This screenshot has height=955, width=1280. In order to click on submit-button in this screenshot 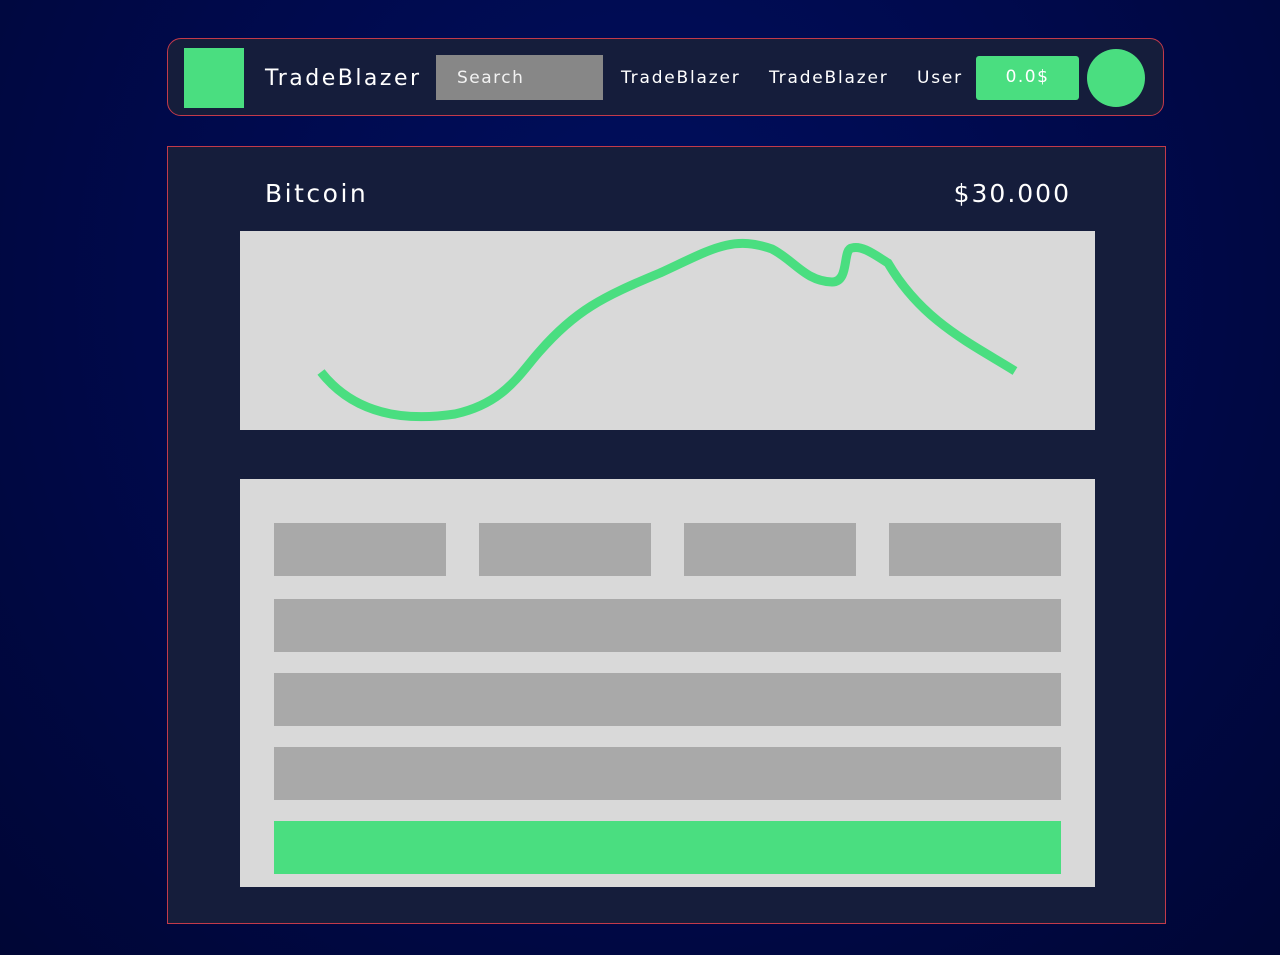, I will do `click(667, 847)`.